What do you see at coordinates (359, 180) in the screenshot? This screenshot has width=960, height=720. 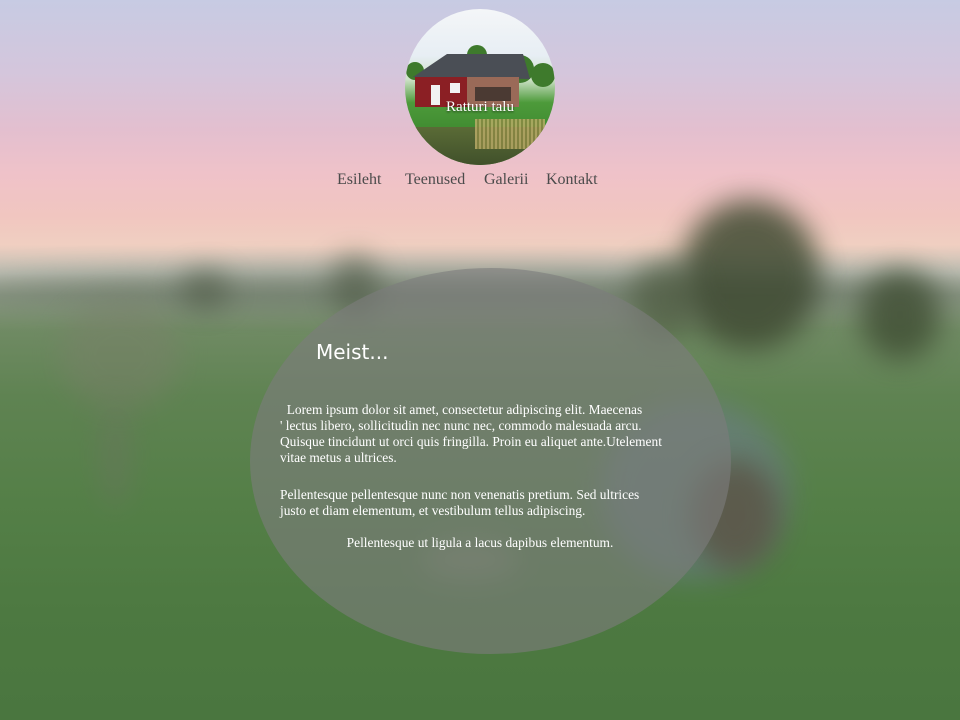 I see `nav-link-esileht: Esileht` at bounding box center [359, 180].